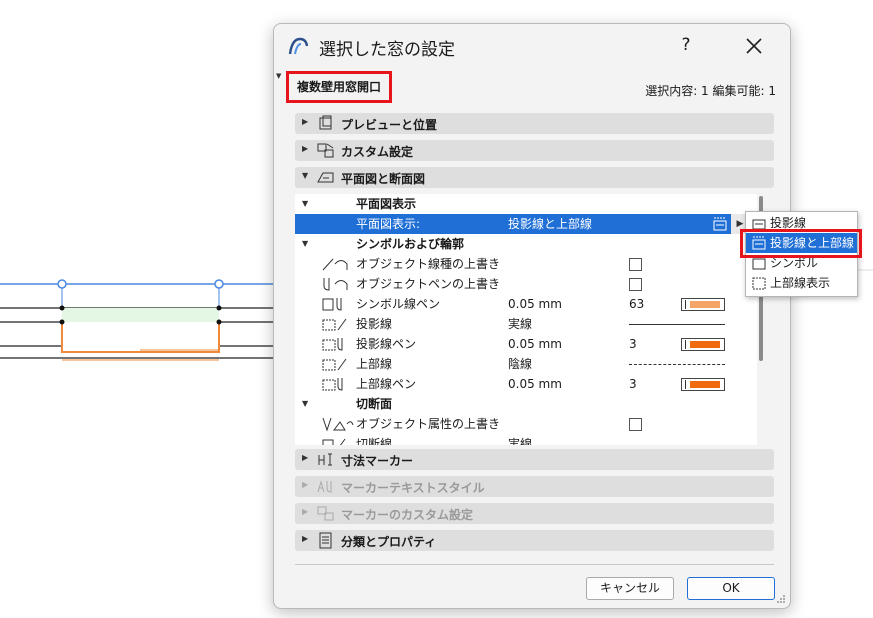 This screenshot has width=873, height=618. I want to click on linetype-override-icon, so click(335, 264).